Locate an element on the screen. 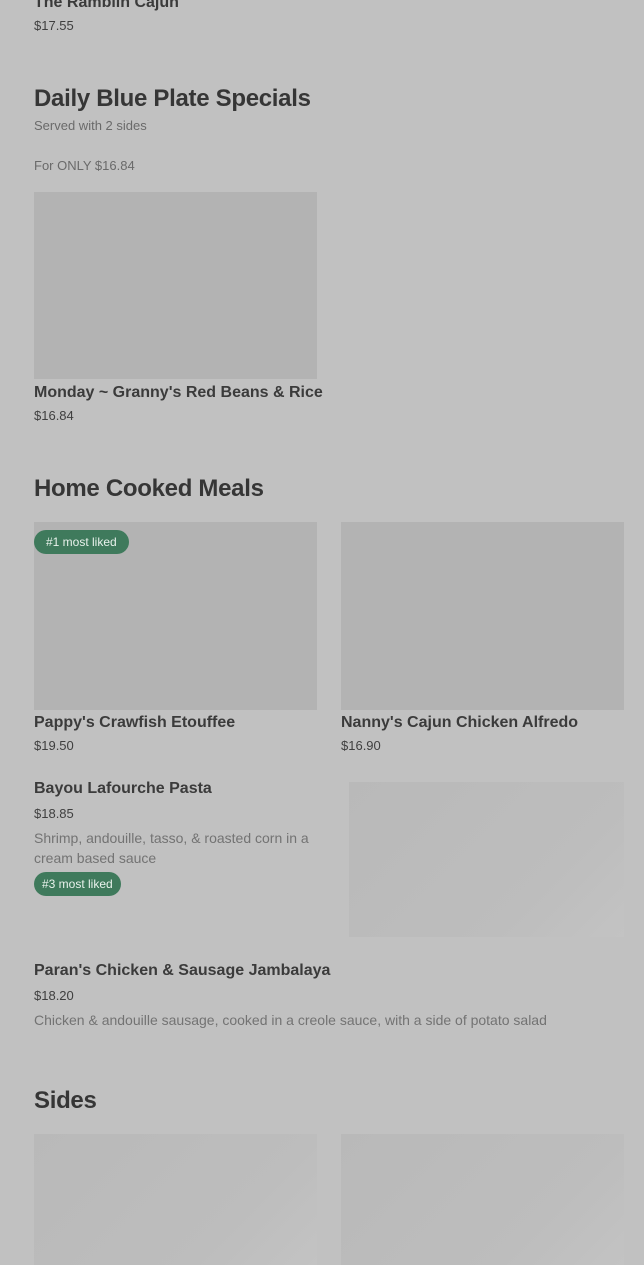 The image size is (644, 1265). item-price: $18.85 is located at coordinates (54, 813).